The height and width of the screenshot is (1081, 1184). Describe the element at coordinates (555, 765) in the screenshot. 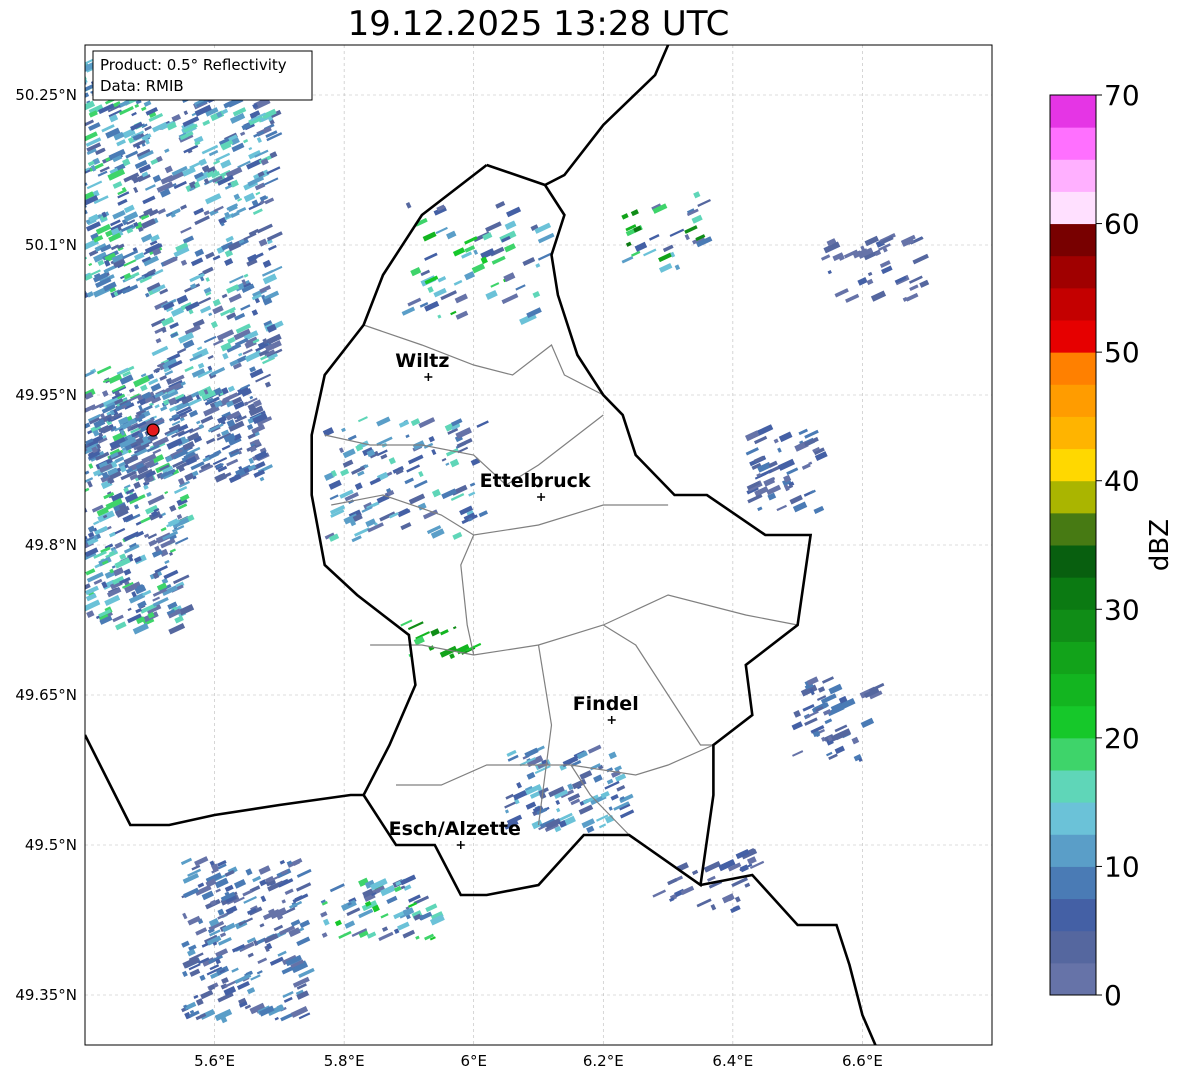

I see `canton-boundary` at that location.